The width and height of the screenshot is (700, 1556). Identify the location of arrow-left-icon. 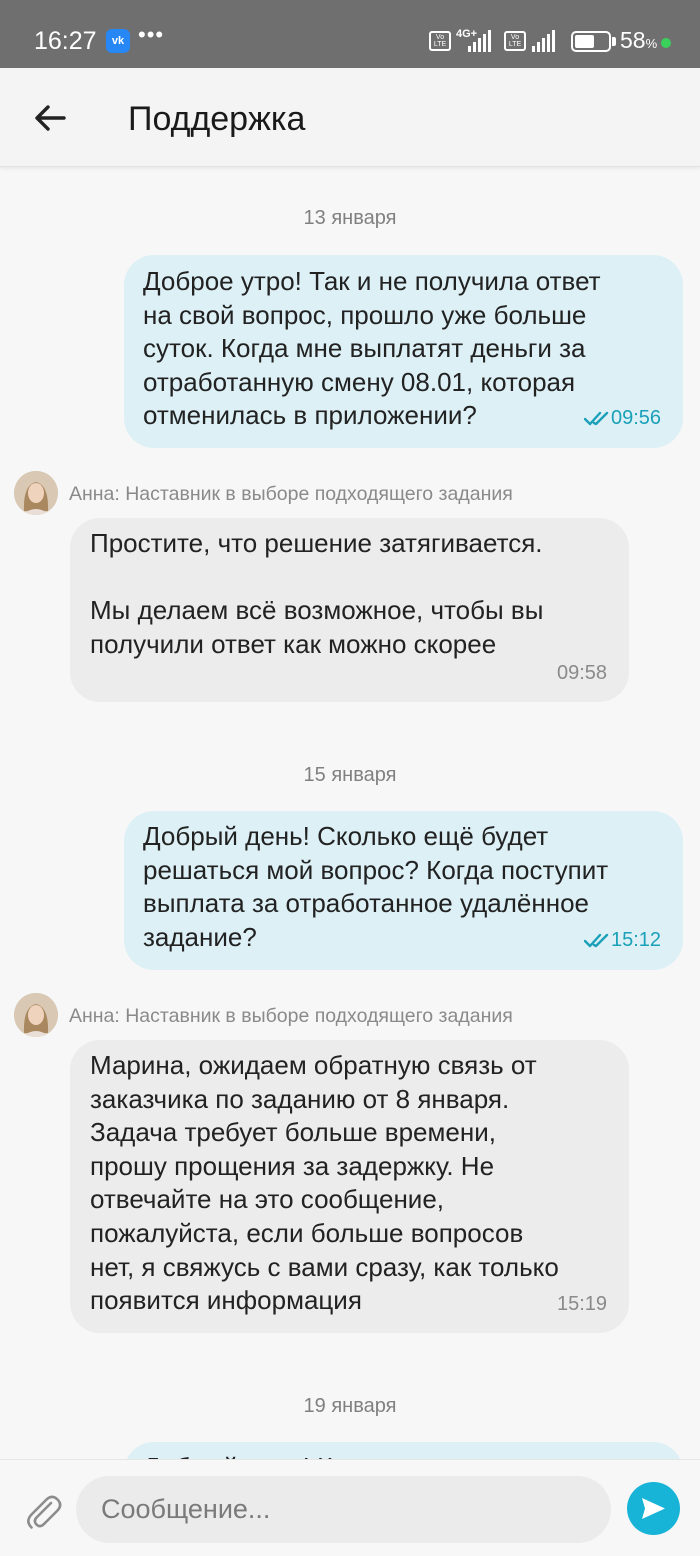
(50, 118).